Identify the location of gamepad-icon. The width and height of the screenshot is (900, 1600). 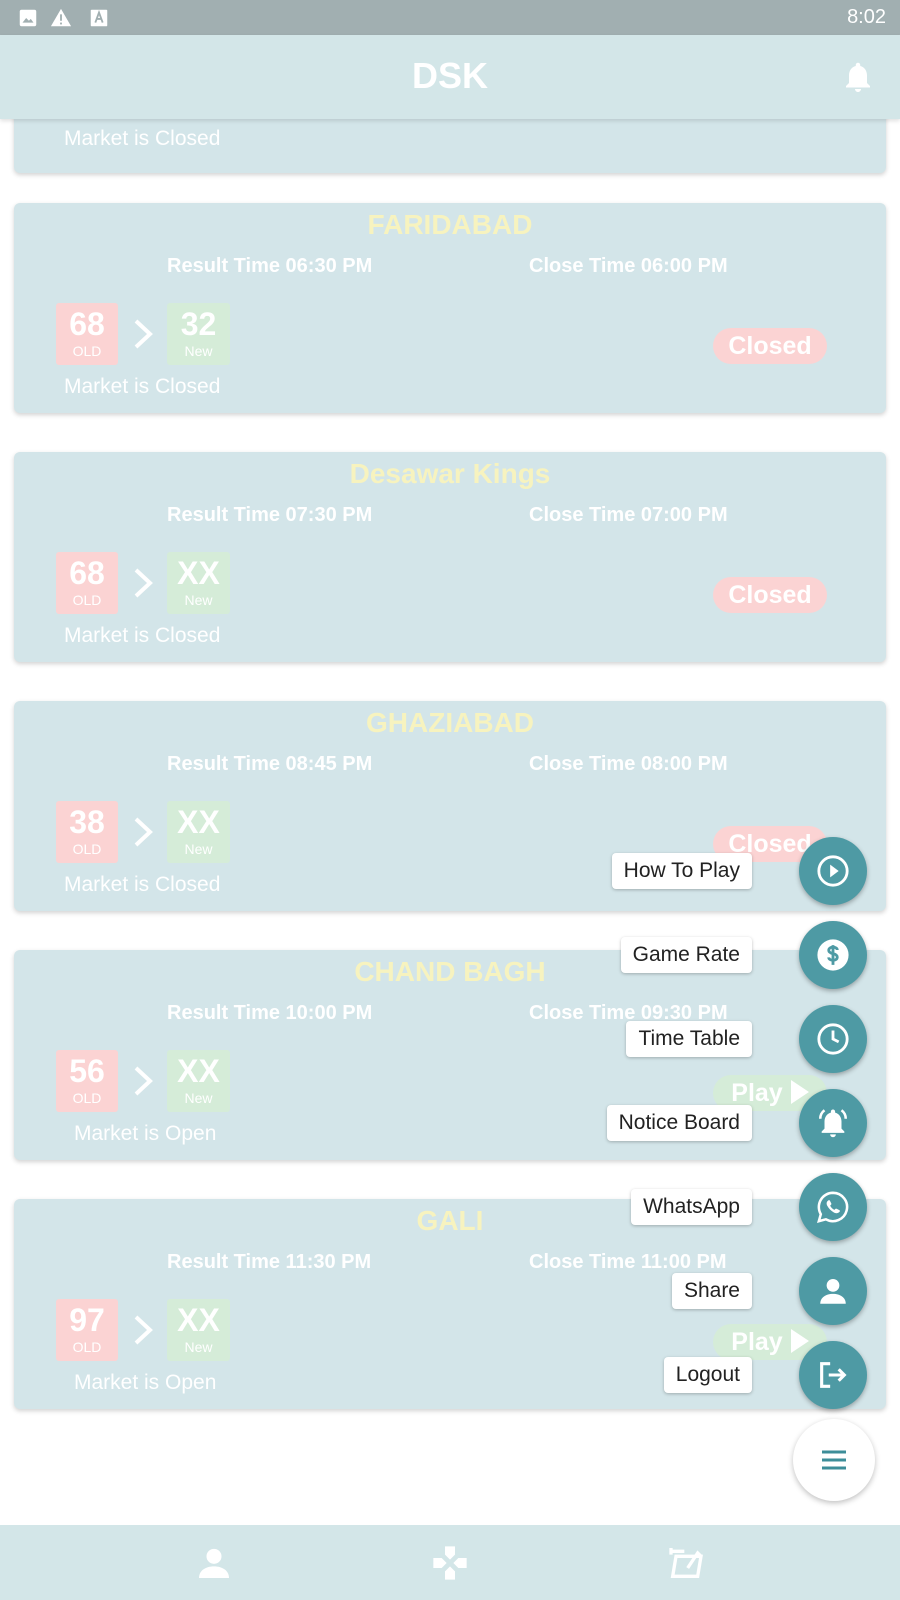
(450, 1563).